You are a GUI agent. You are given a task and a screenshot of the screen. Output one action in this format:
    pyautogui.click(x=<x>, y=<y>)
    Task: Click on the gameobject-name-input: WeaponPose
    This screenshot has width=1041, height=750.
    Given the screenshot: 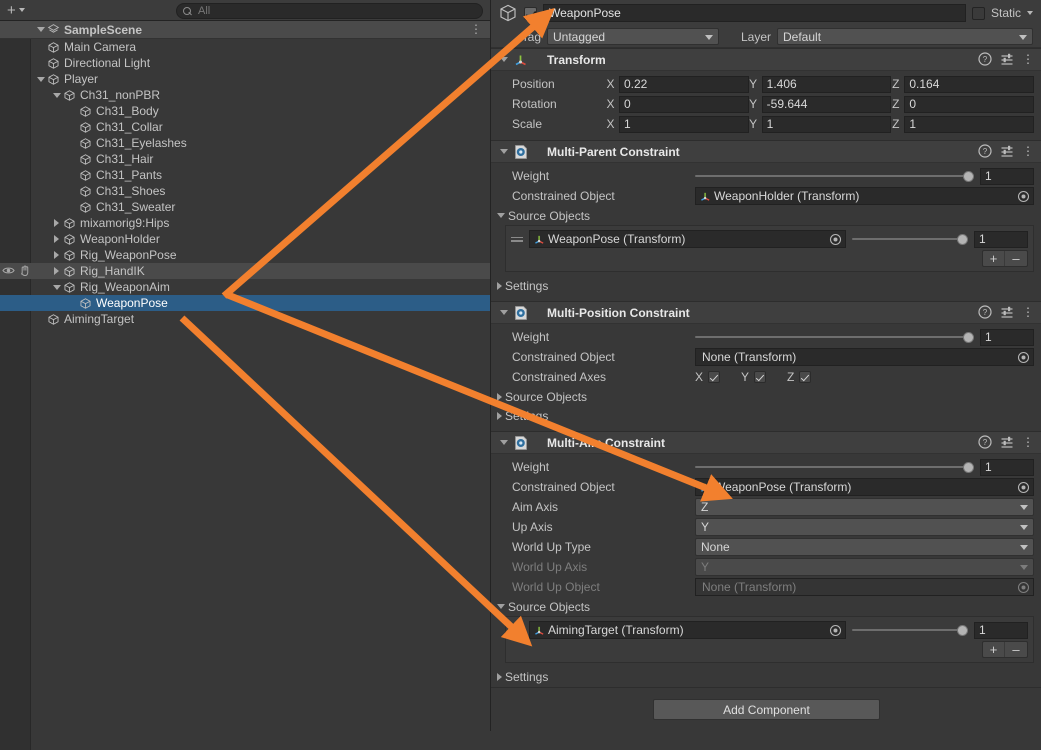 What is the action you would take?
    pyautogui.click(x=754, y=13)
    